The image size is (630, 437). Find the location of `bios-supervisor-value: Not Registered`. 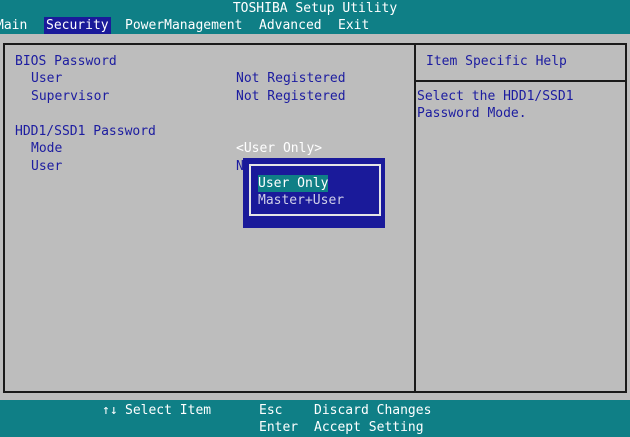

bios-supervisor-value: Not Registered is located at coordinates (291, 96).